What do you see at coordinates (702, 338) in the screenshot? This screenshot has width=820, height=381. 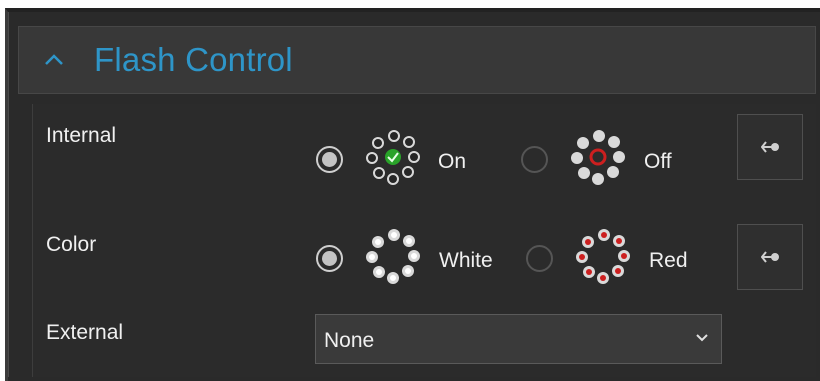 I see `chevron-down-icon` at bounding box center [702, 338].